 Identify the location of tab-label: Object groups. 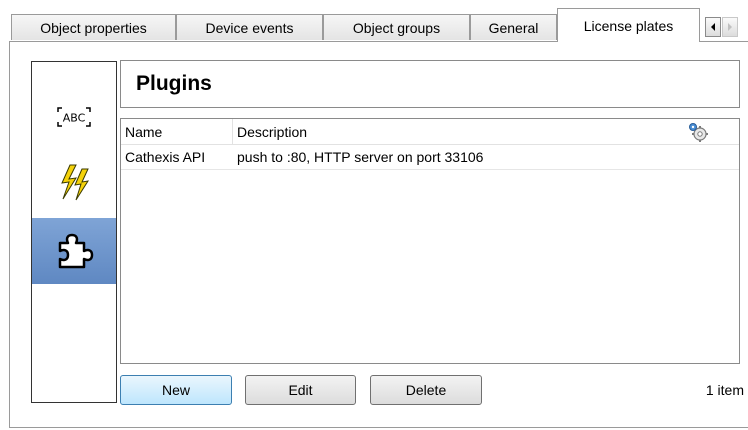
(396, 27).